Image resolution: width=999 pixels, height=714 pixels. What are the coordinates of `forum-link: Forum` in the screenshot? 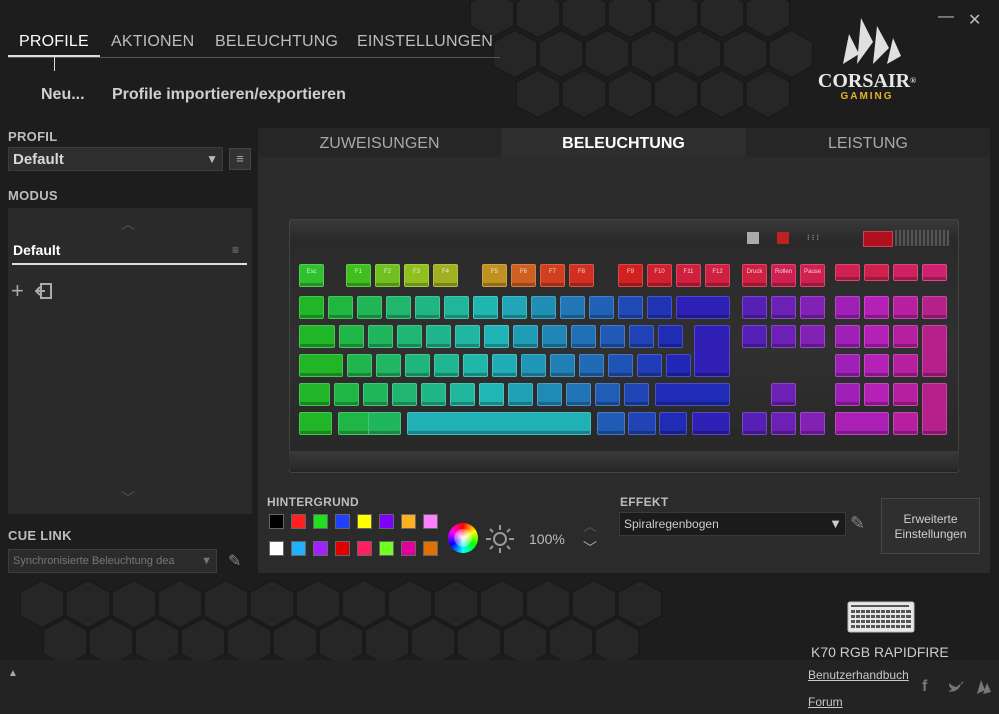 It's located at (825, 702).